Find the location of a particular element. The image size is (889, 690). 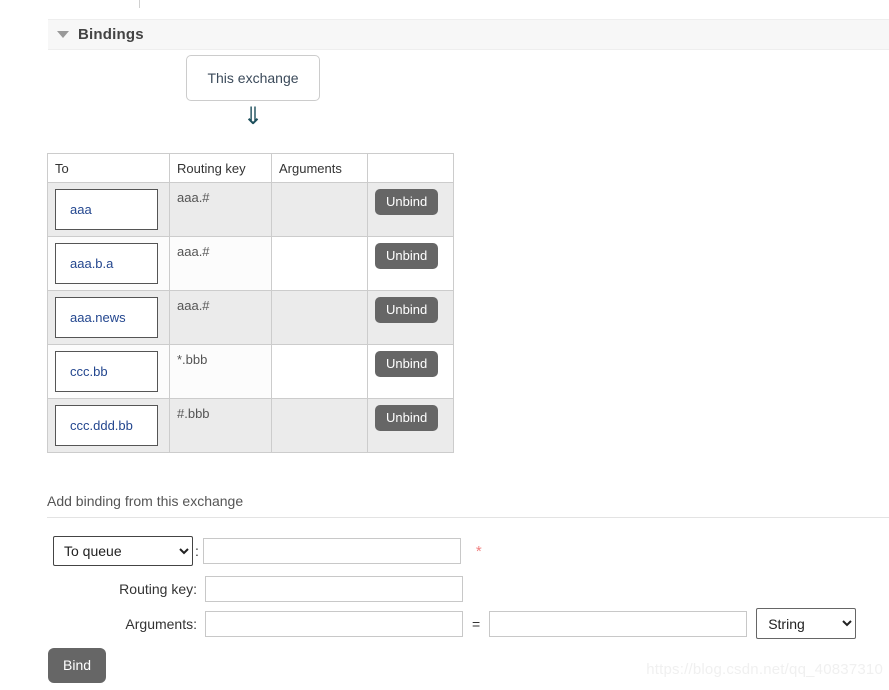

routing-key-cell: *.bbb is located at coordinates (220, 371).